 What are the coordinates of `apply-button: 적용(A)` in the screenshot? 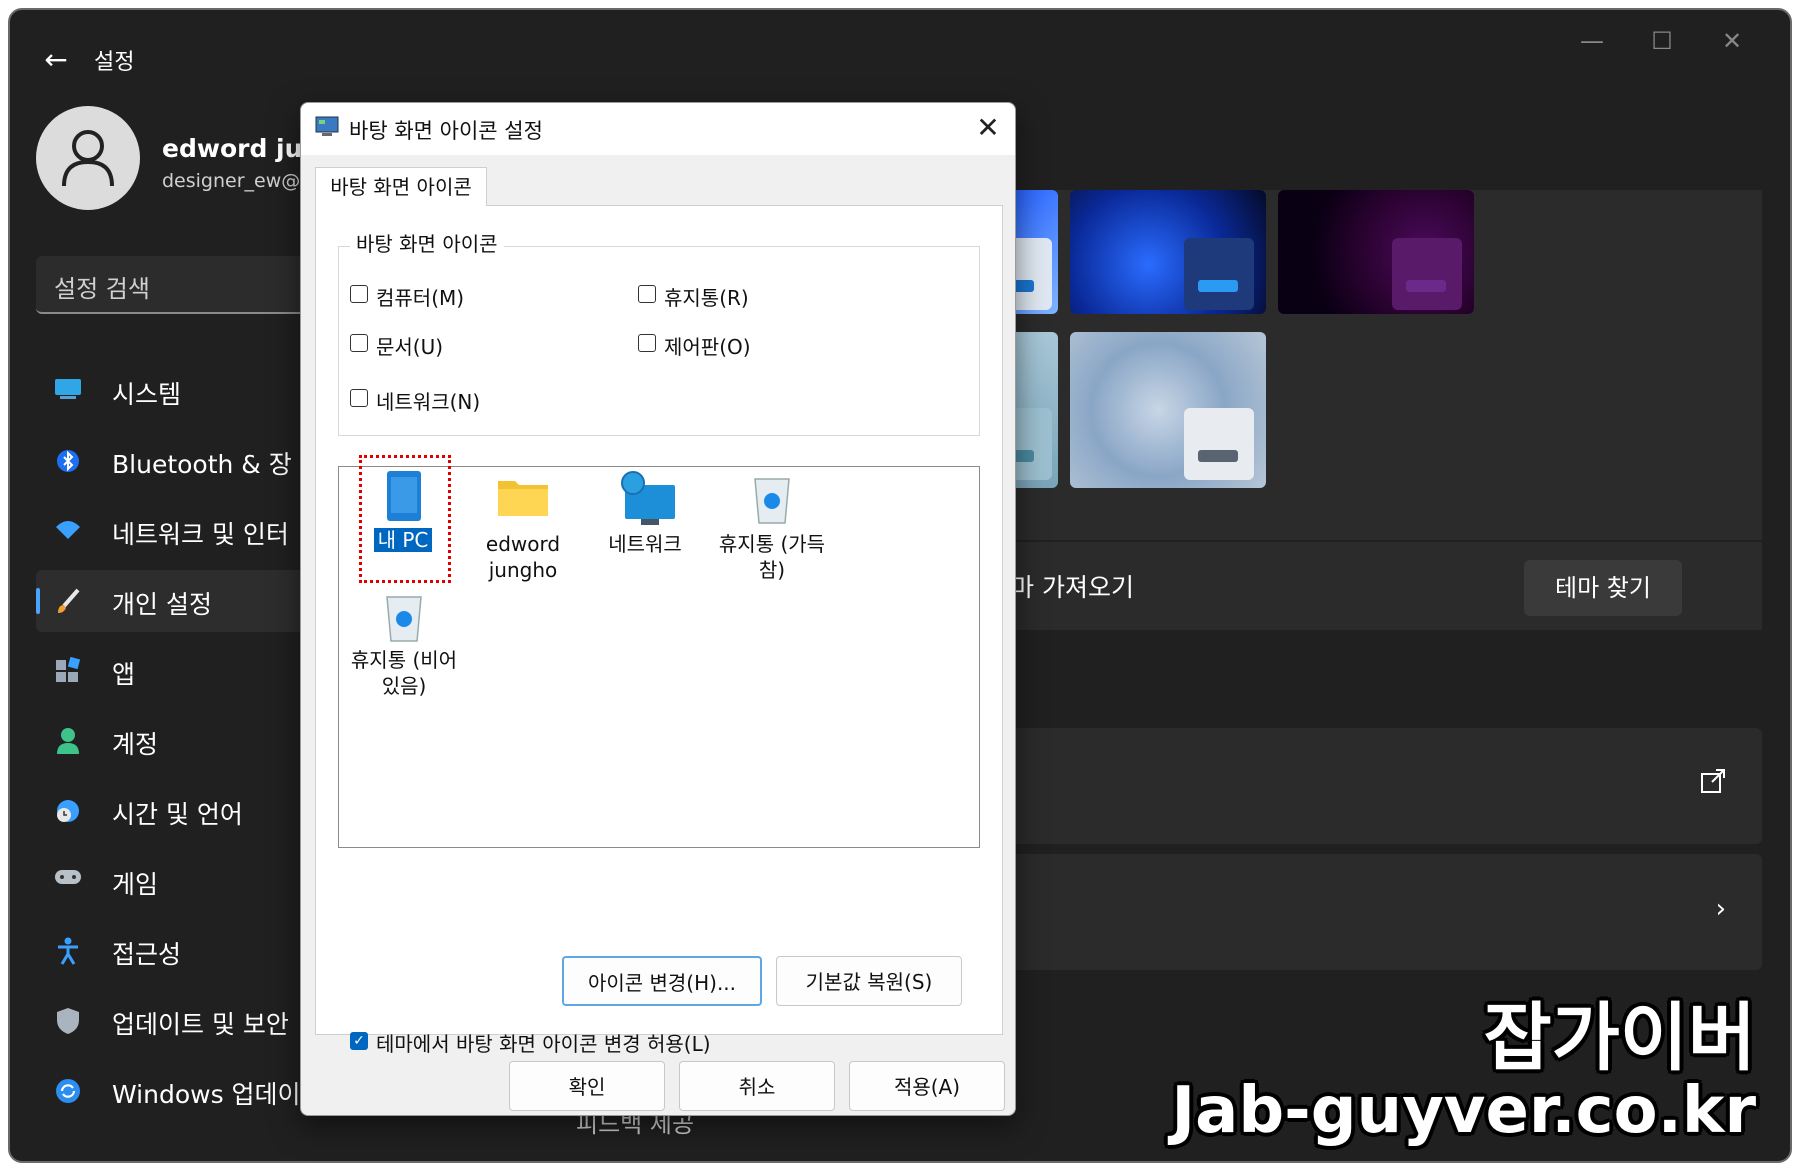 It's located at (927, 1086).